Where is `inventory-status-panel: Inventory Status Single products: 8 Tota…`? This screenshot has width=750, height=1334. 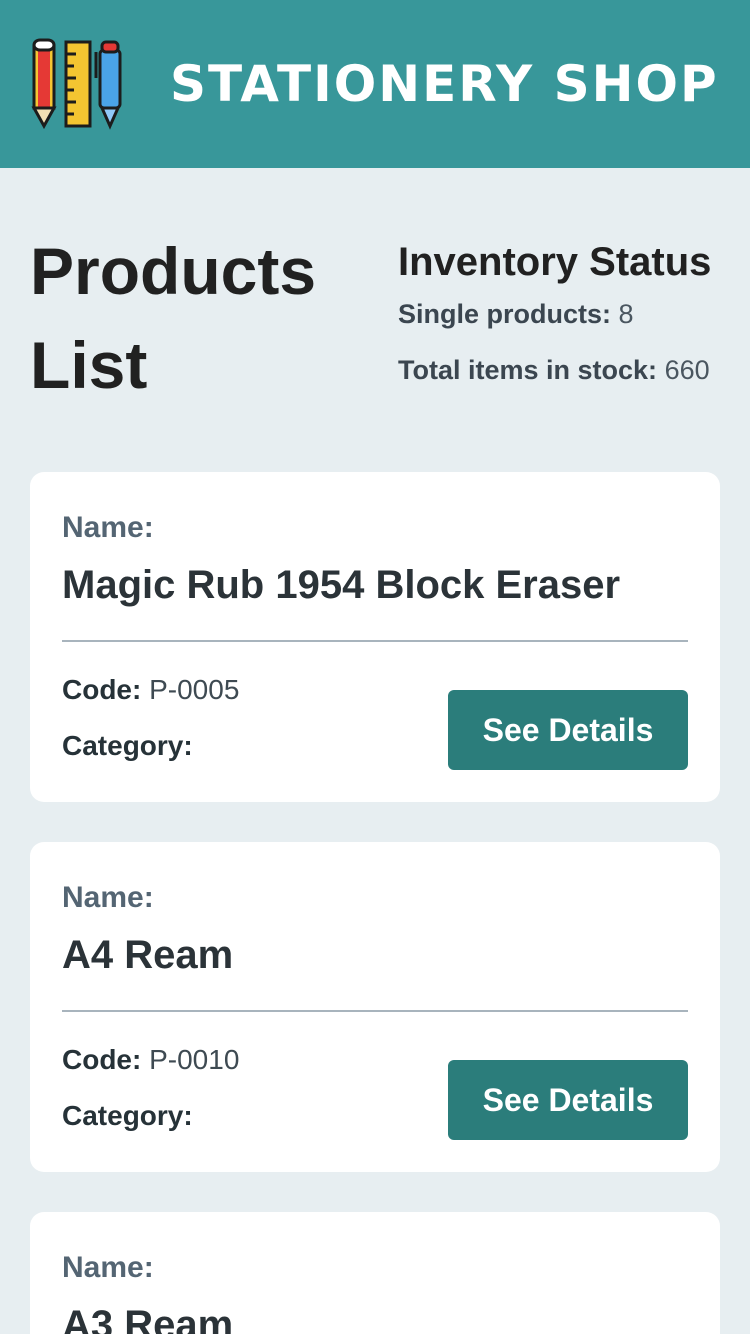
inventory-status-panel: Inventory Status Single products: 8 Tota… is located at coordinates (568, 318).